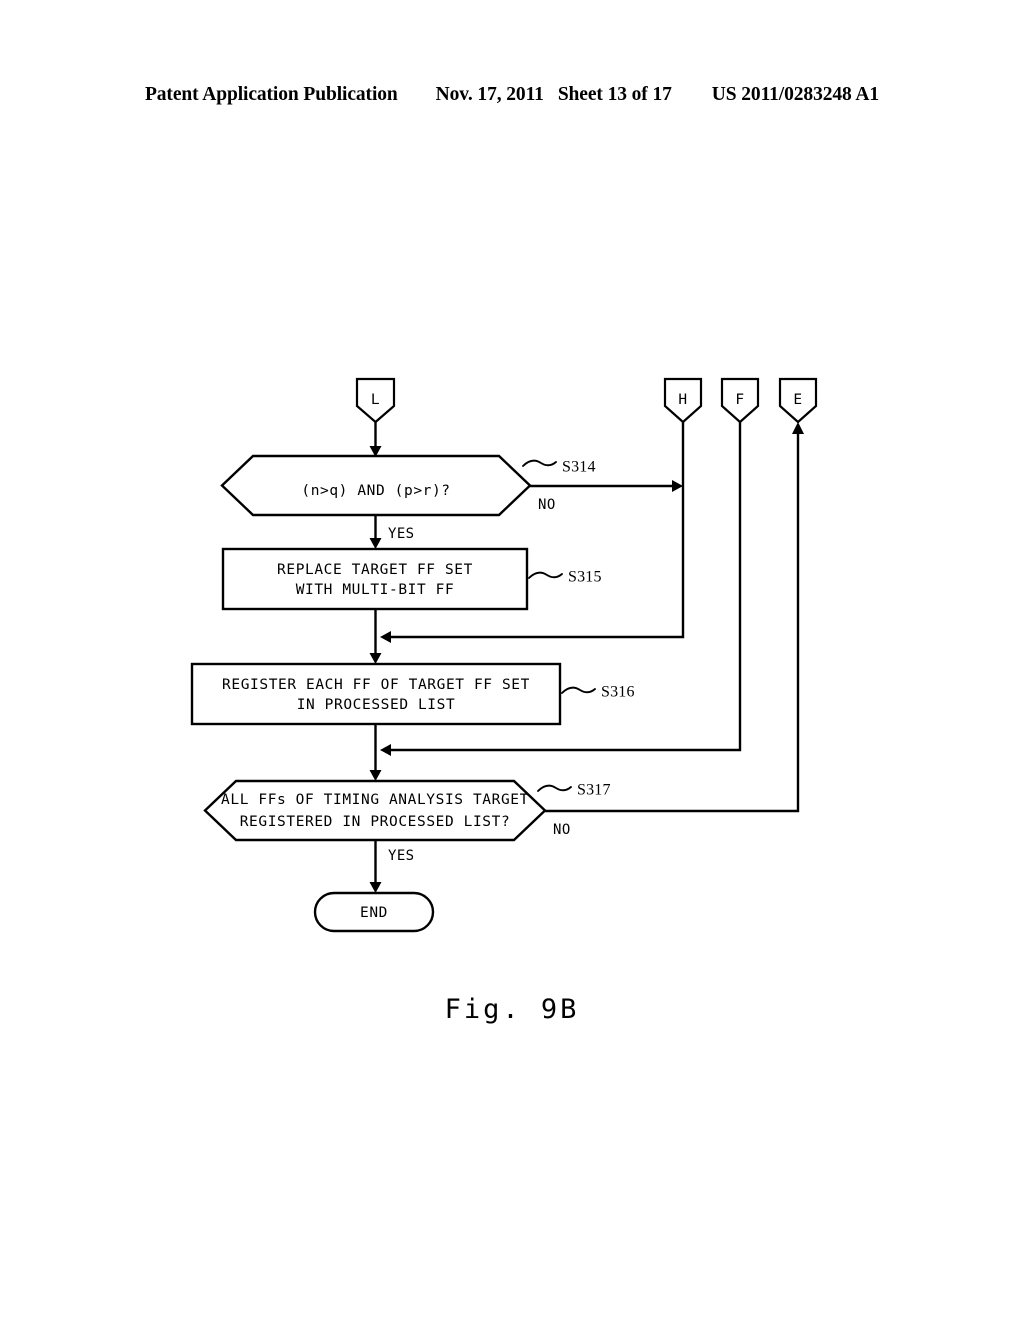 The width and height of the screenshot is (1024, 1320). I want to click on edge-label-s317-yes: YES, so click(401, 856).